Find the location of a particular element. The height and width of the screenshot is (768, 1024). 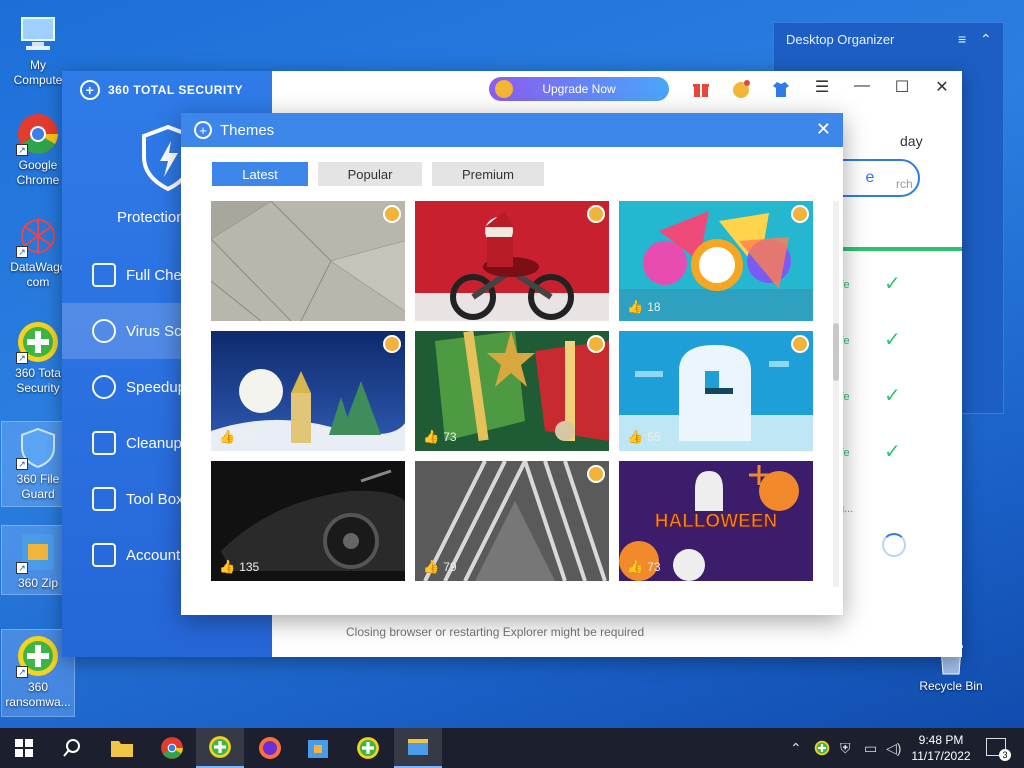

start-button is located at coordinates (24, 748).